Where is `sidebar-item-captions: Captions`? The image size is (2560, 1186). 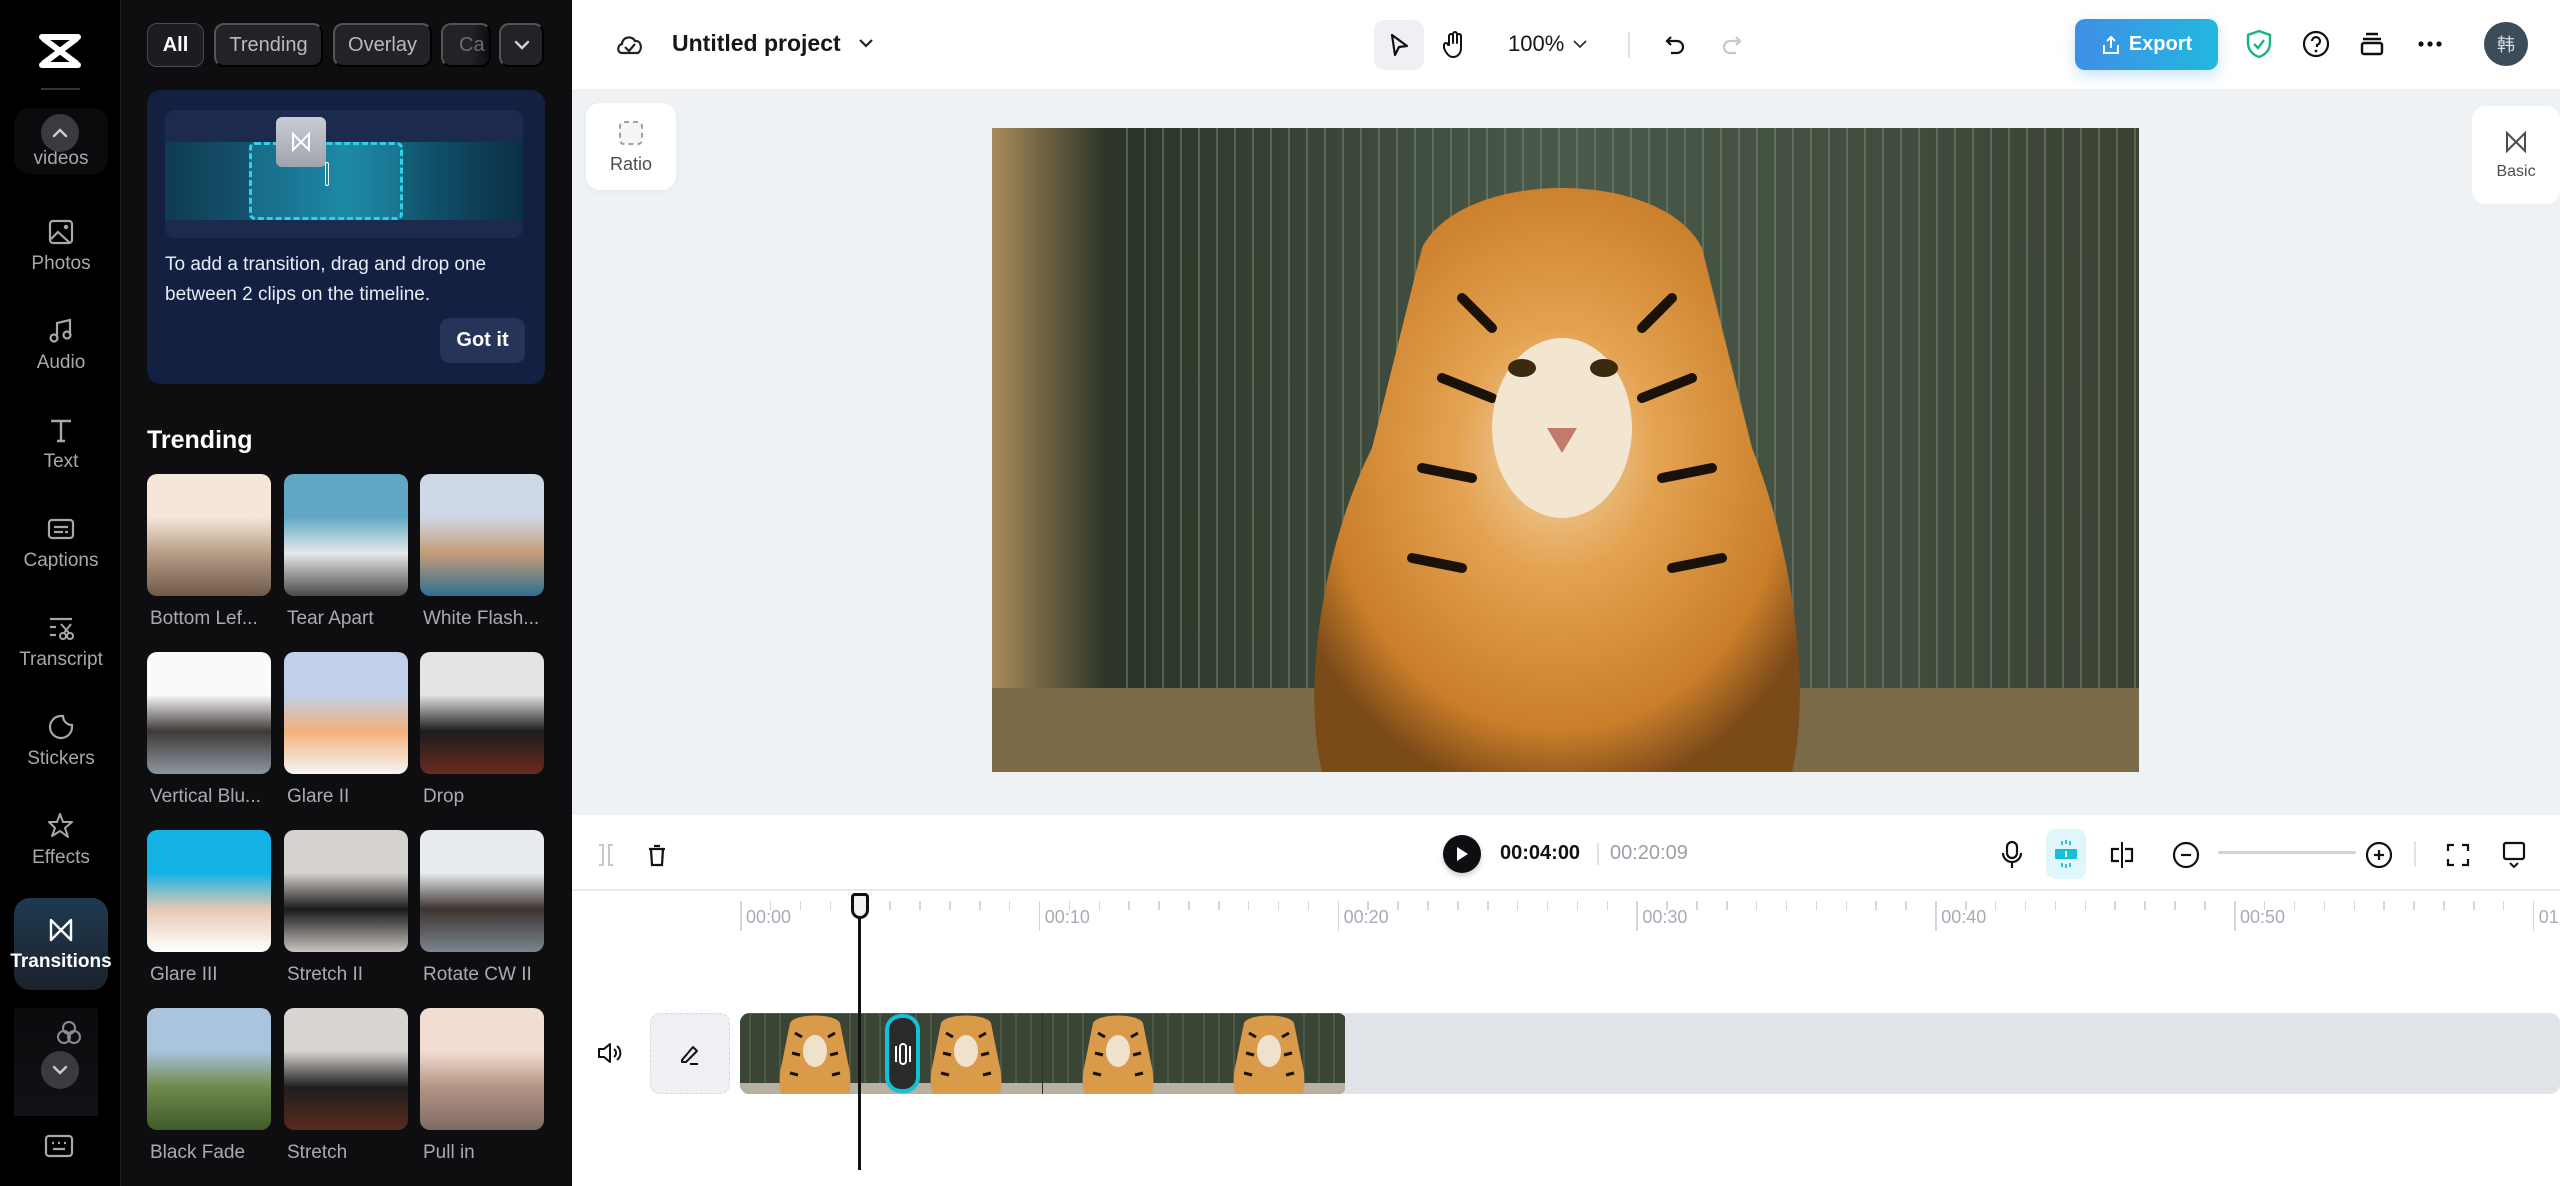
sidebar-item-captions: Captions is located at coordinates (61, 543).